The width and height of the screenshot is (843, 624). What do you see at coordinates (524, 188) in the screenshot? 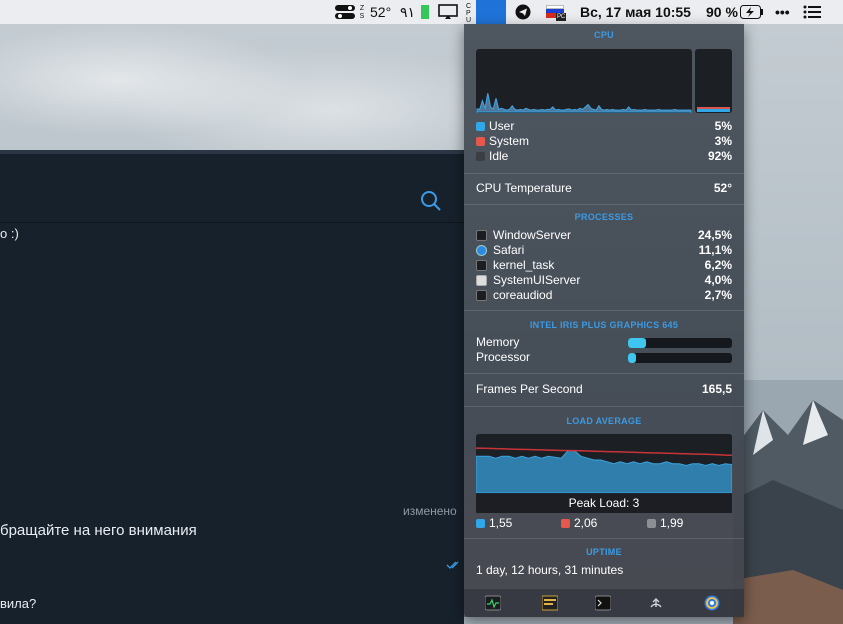
I see `cpu-temperature-label: CPU Temperature` at bounding box center [524, 188].